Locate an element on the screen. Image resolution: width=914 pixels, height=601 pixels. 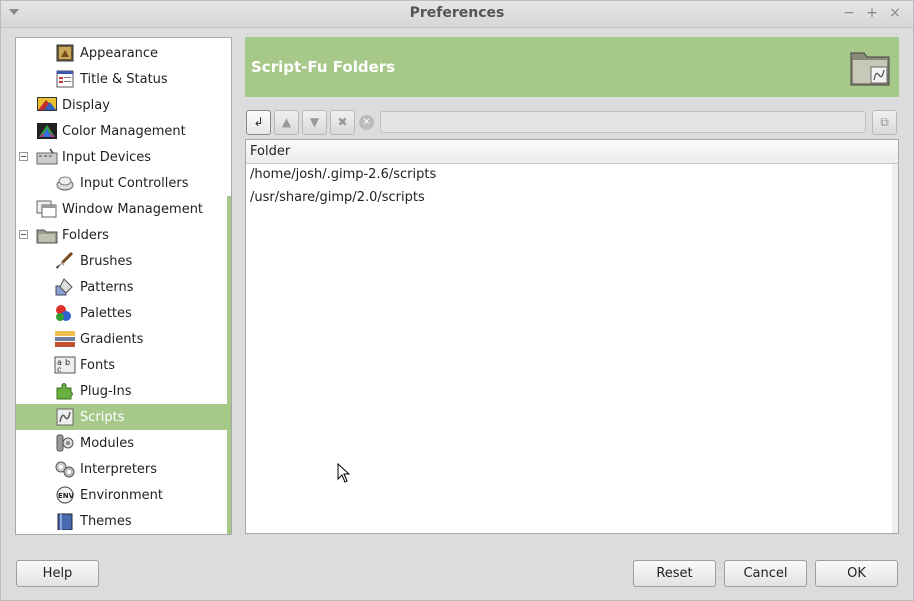
tree-item-label: Palettes is located at coordinates (106, 313).